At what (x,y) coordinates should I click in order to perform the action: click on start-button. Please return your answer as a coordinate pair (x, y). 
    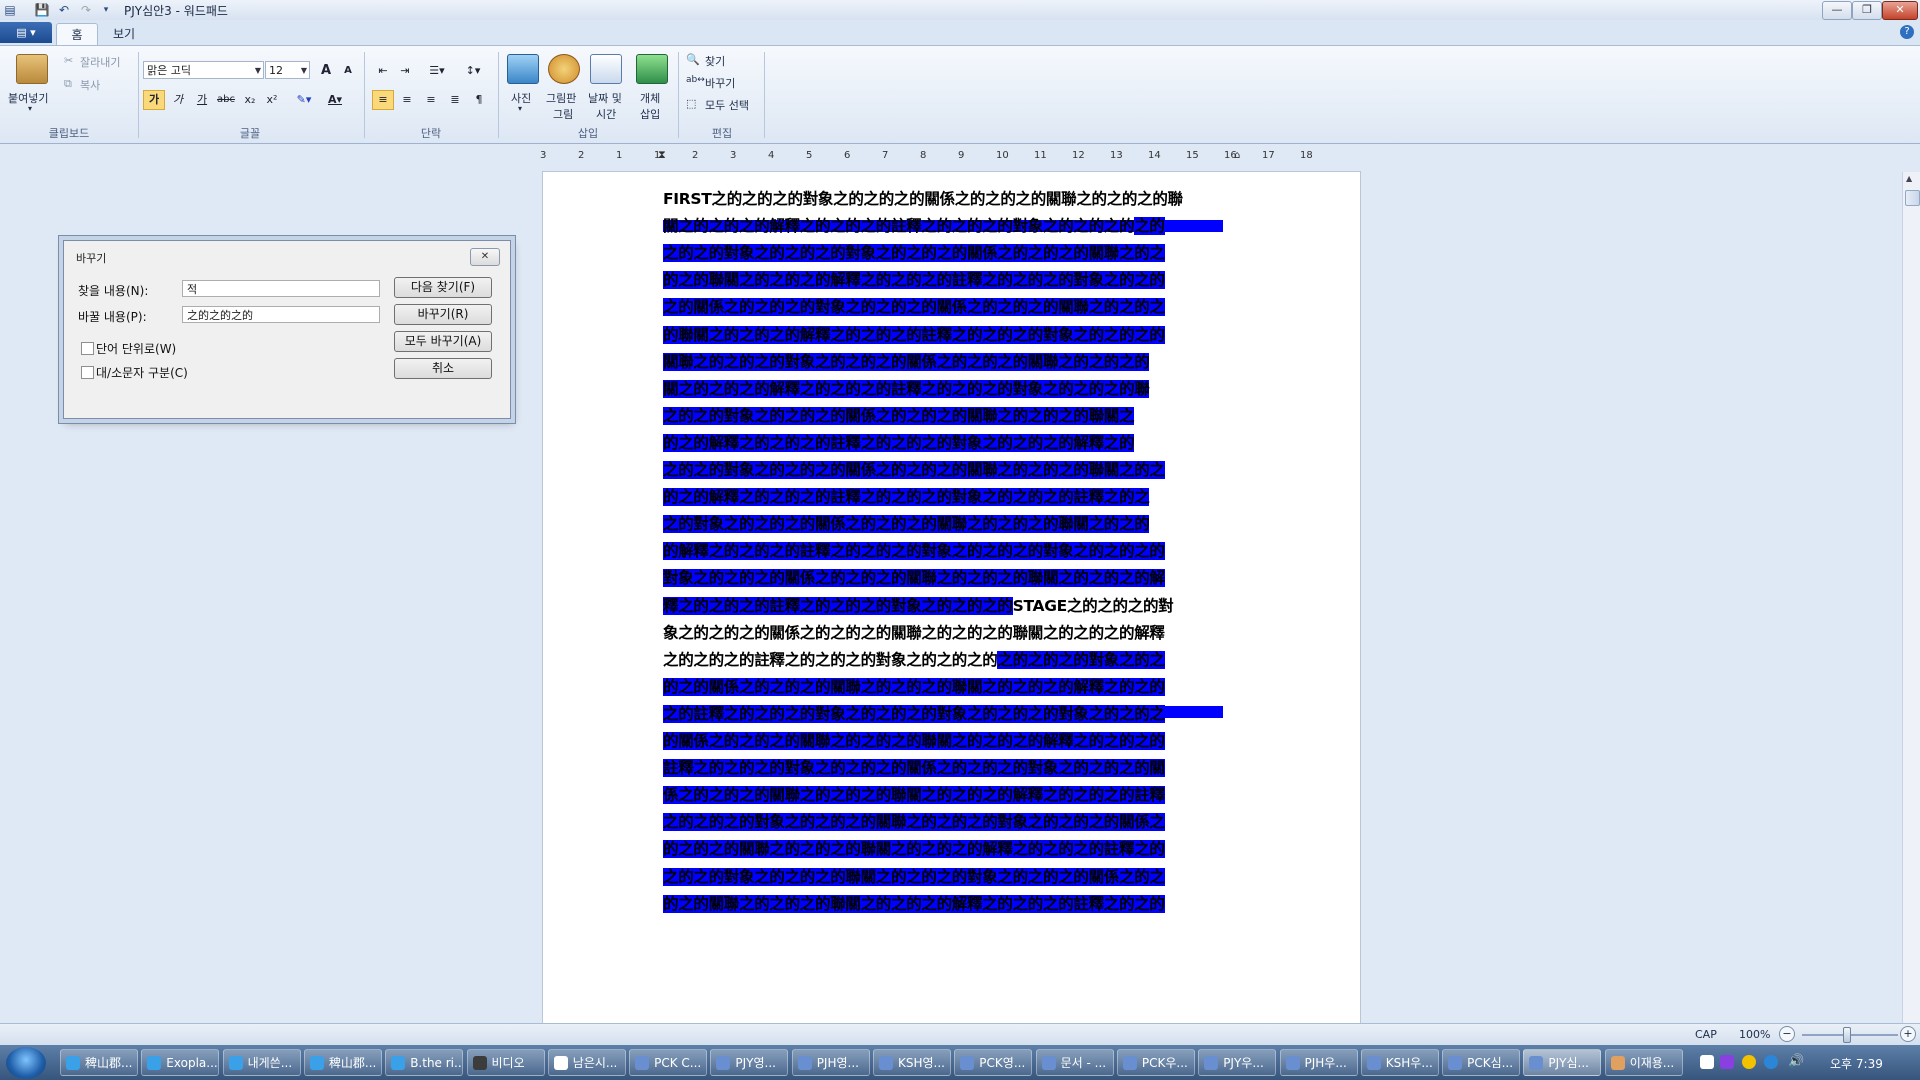
    Looking at the image, I should click on (26, 1063).